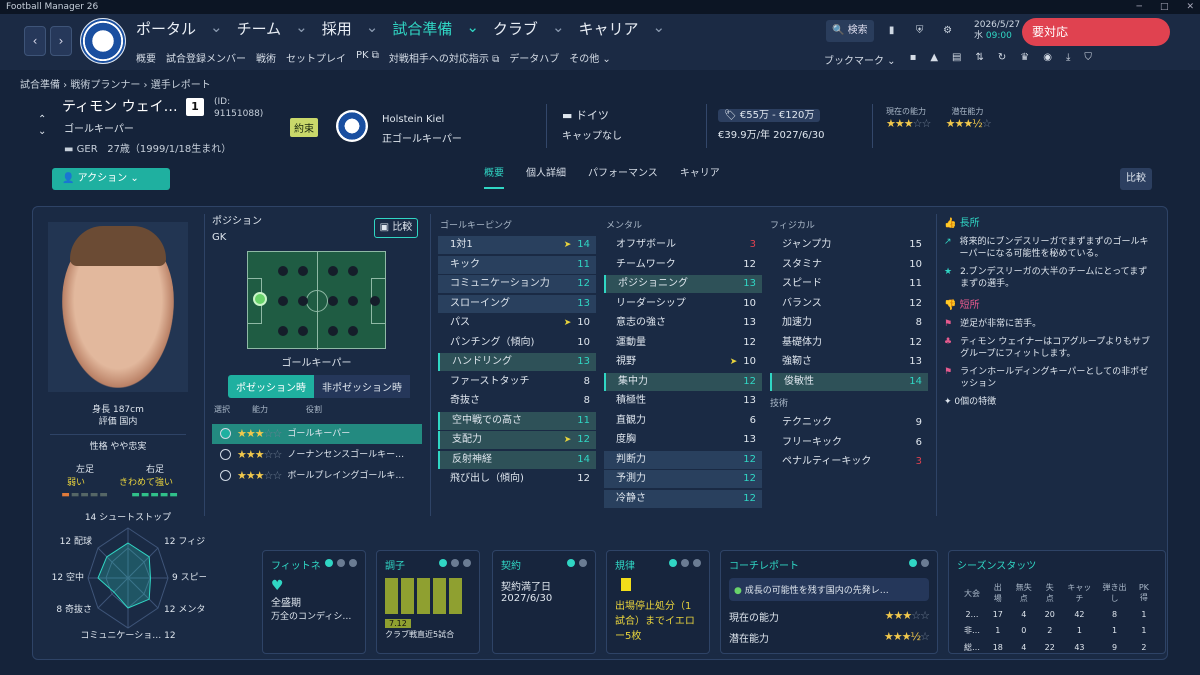  Describe the element at coordinates (146, 57) in the screenshot. I see `subnav-overview: 概要` at that location.